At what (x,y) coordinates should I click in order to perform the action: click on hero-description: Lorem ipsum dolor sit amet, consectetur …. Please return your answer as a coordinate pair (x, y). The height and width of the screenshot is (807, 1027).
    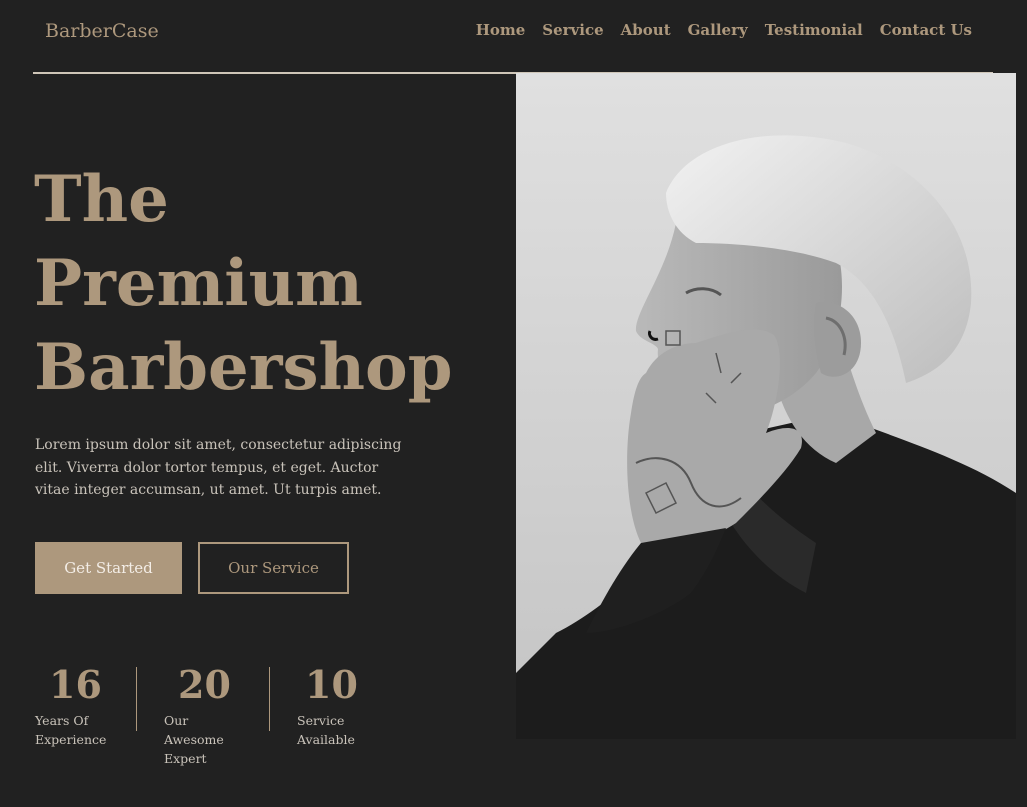
    Looking at the image, I should click on (218, 467).